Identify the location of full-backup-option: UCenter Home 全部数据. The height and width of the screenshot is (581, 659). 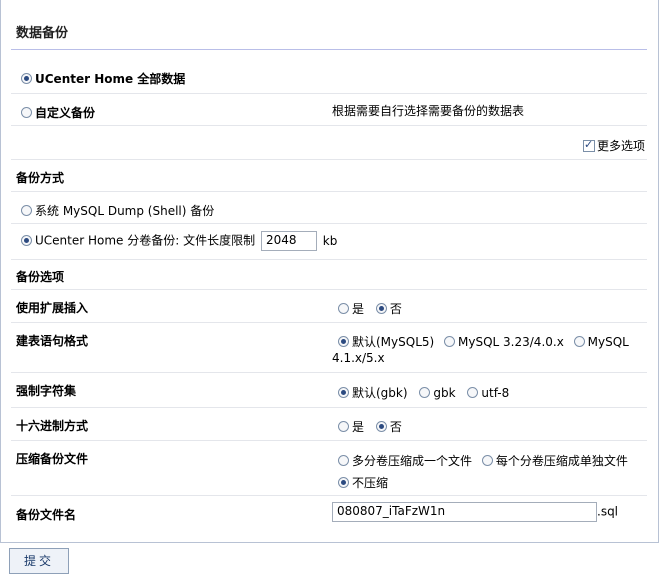
(103, 78).